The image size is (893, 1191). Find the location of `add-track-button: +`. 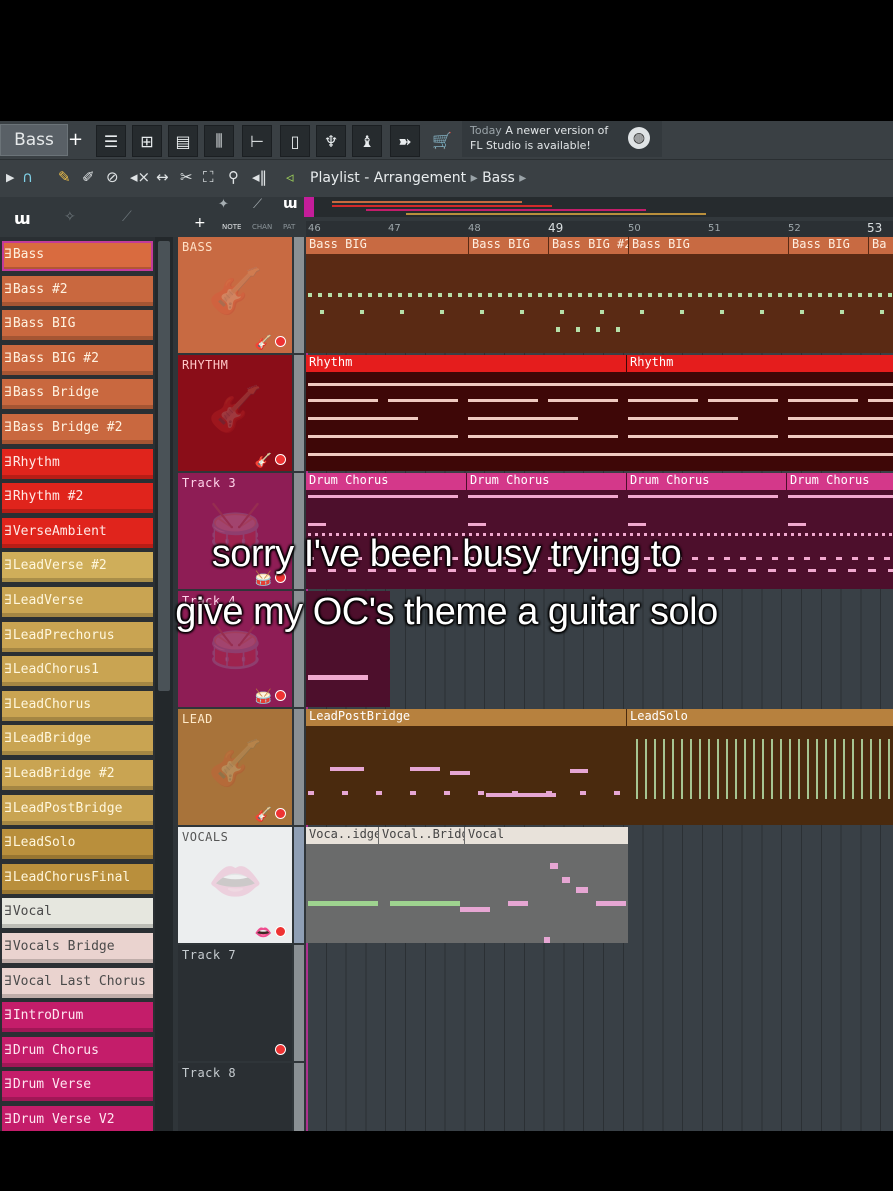

add-track-button: + is located at coordinates (200, 223).